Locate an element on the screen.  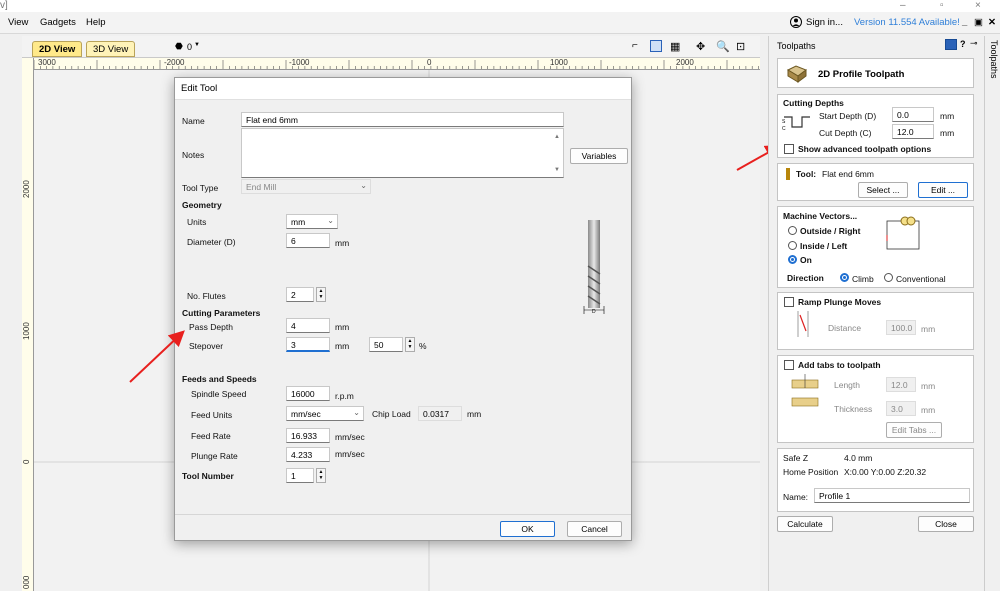
diameter-unit: mm is located at coordinates (342, 243).